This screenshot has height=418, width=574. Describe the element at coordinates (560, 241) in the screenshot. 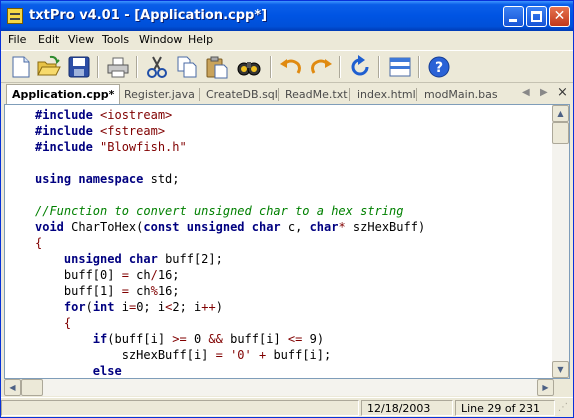

I see `vertical-scrollbar: ▲ ▼` at that location.